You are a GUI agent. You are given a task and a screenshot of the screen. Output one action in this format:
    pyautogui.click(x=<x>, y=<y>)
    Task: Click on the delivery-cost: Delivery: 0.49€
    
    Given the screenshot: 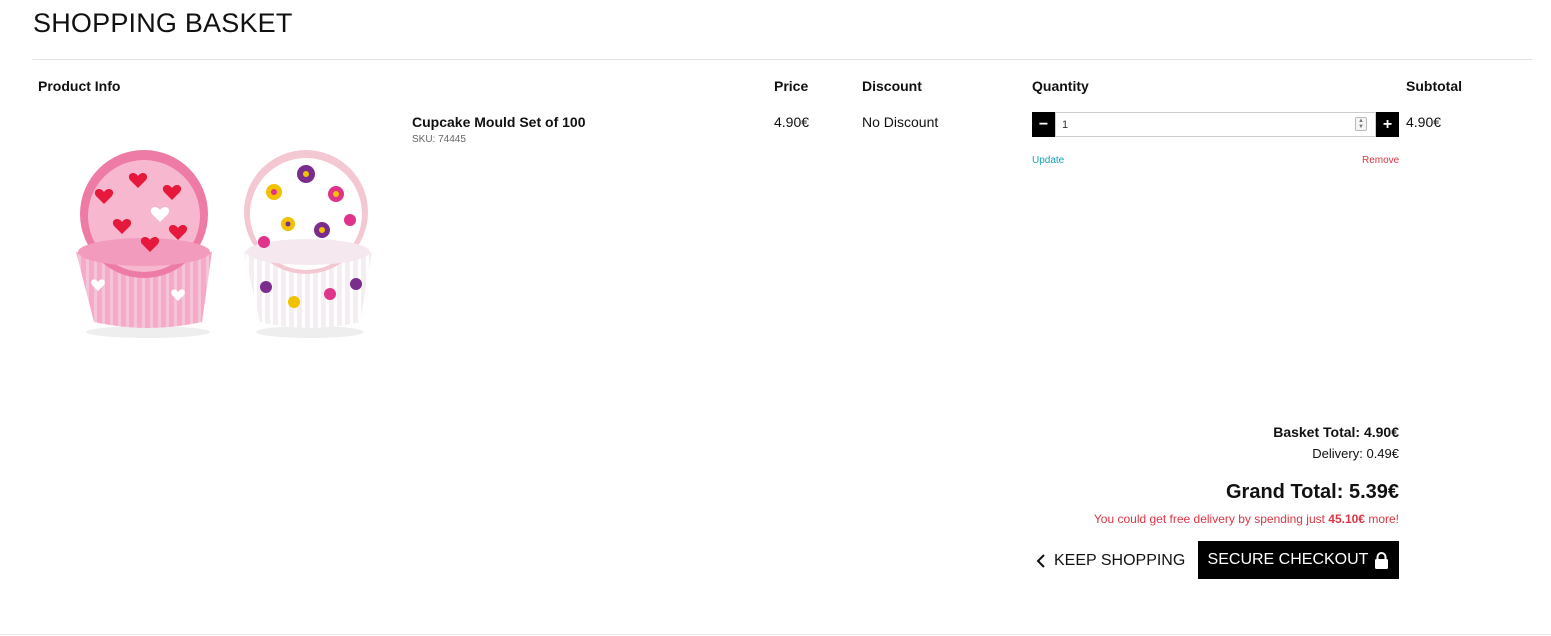 What is the action you would take?
    pyautogui.click(x=1355, y=453)
    